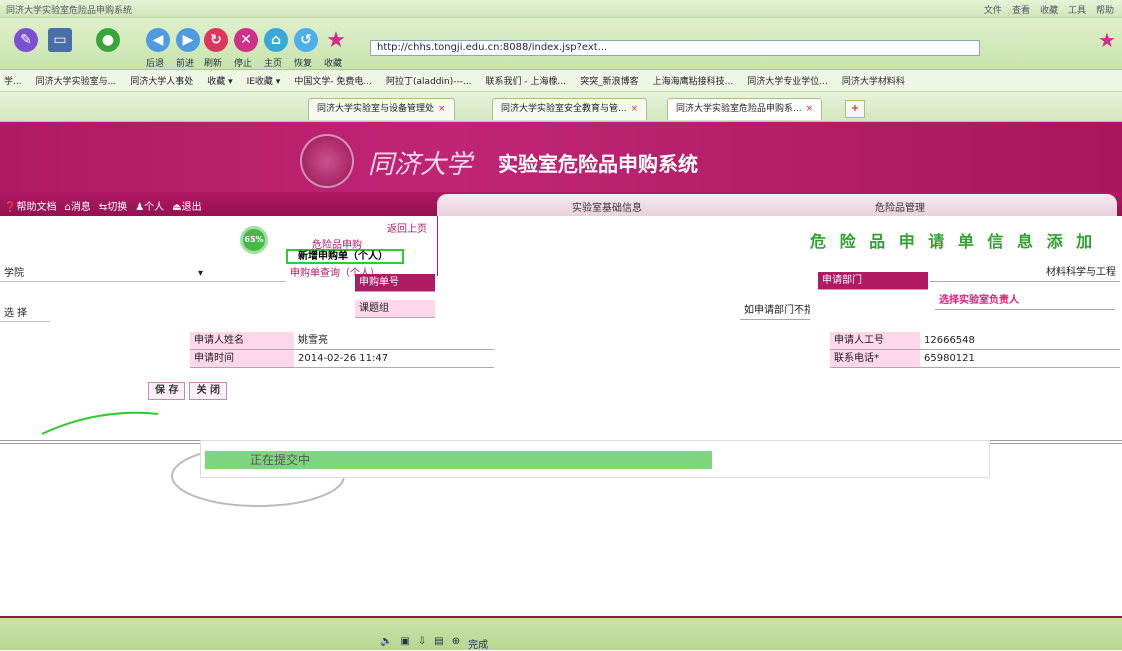 Image resolution: width=1122 pixels, height=651 pixels. What do you see at coordinates (395, 283) in the screenshot?
I see `order-no-label: 申购单号` at bounding box center [395, 283].